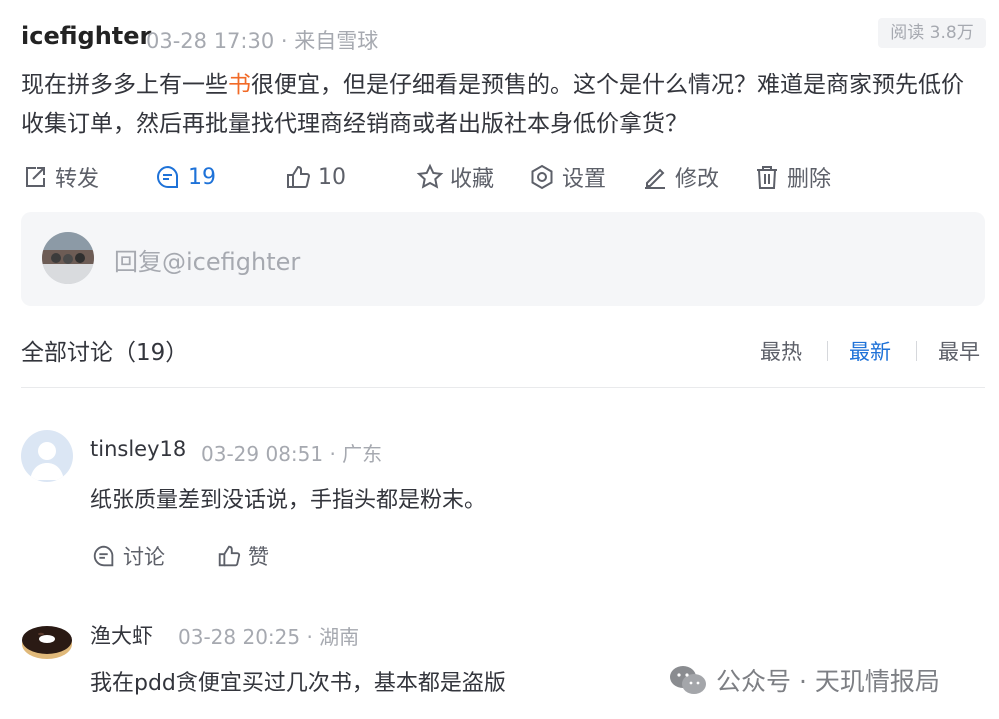 Image resolution: width=999 pixels, height=719 pixels. Describe the element at coordinates (932, 33) in the screenshot. I see `view-count-badge: 阅读 3.8万` at that location.